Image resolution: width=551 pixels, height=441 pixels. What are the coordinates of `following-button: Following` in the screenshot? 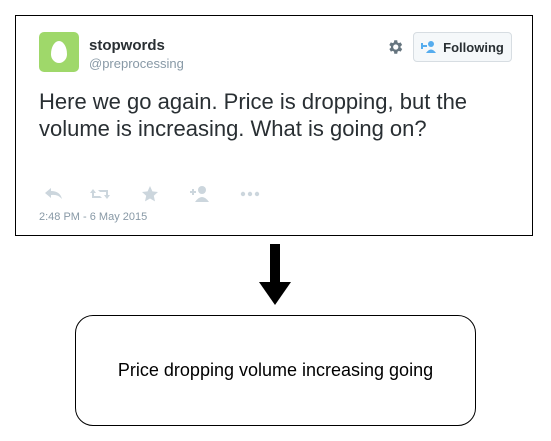 It's located at (462, 47).